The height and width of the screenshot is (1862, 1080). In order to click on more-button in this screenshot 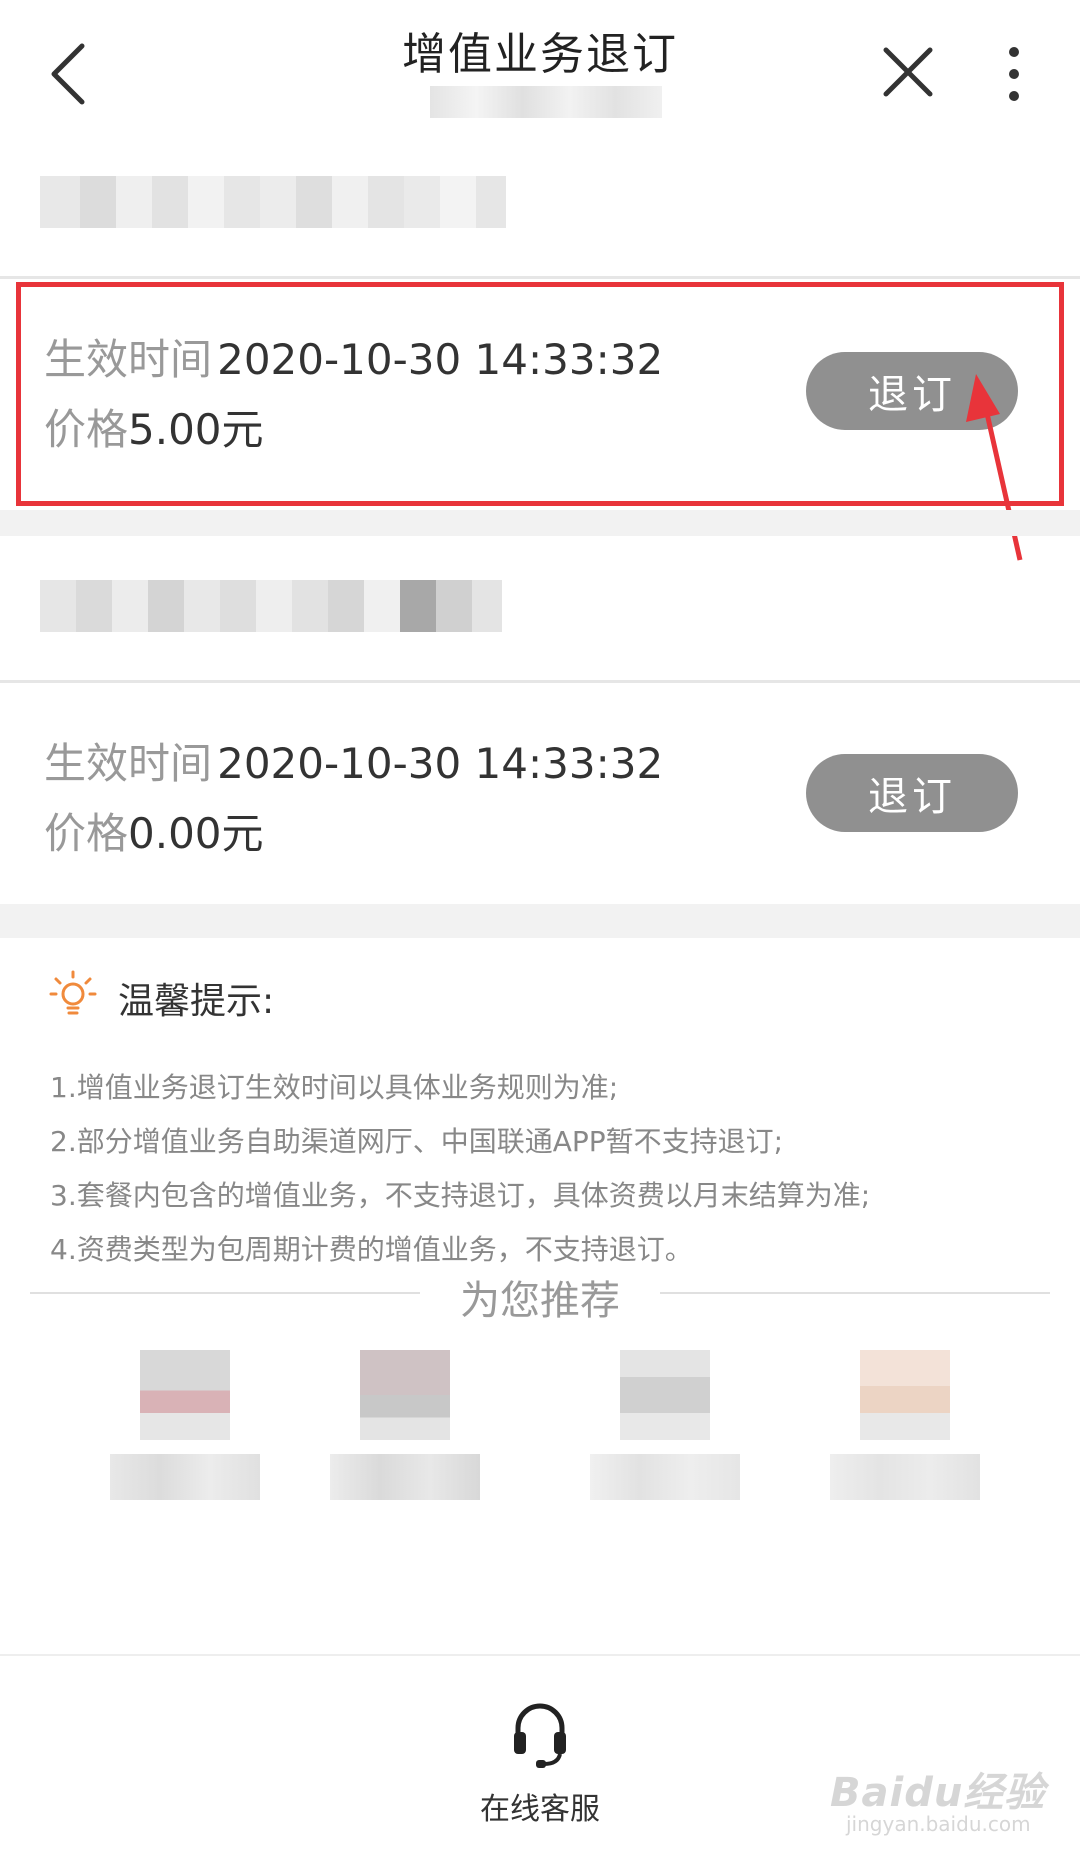, I will do `click(1014, 74)`.